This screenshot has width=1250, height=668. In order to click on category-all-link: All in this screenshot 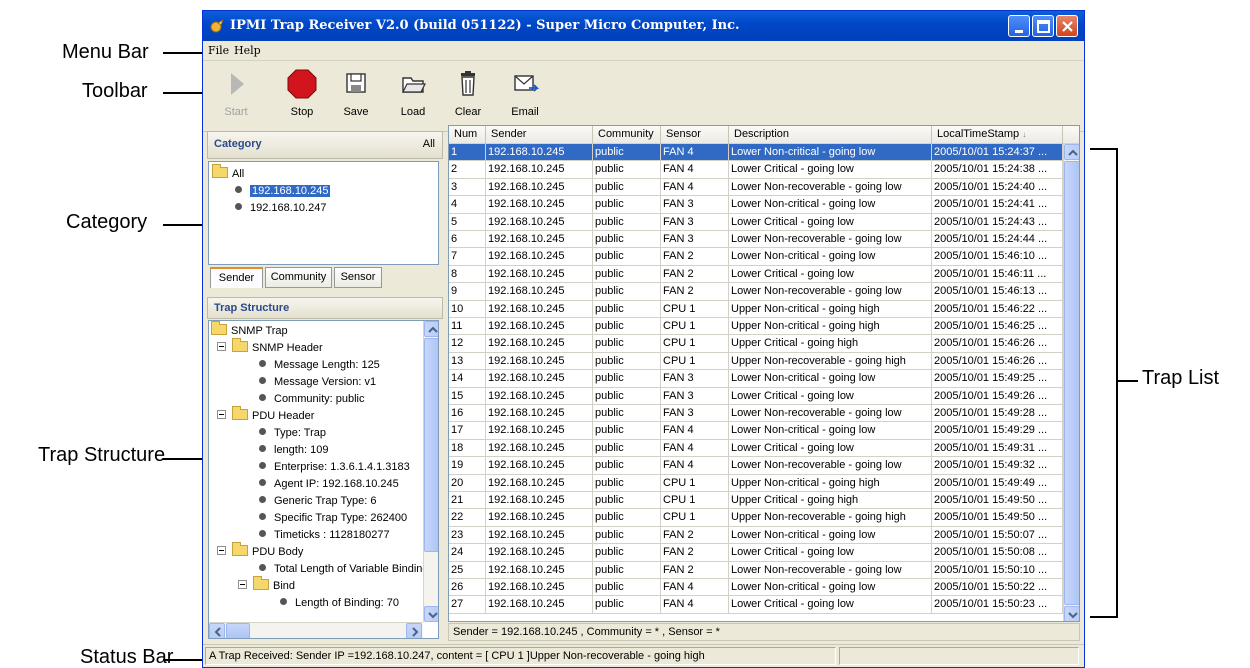, I will do `click(429, 144)`.